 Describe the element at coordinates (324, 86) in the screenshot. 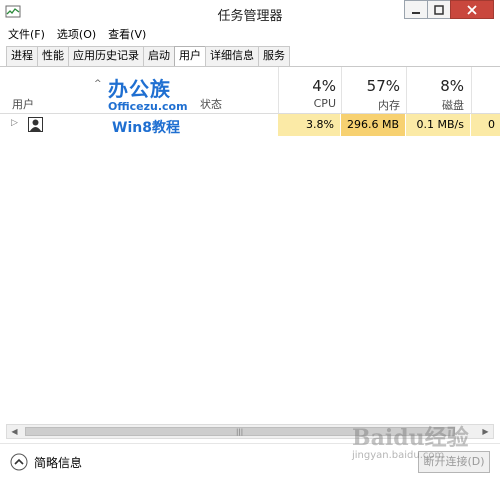

I see `cpu-total: 4%` at that location.